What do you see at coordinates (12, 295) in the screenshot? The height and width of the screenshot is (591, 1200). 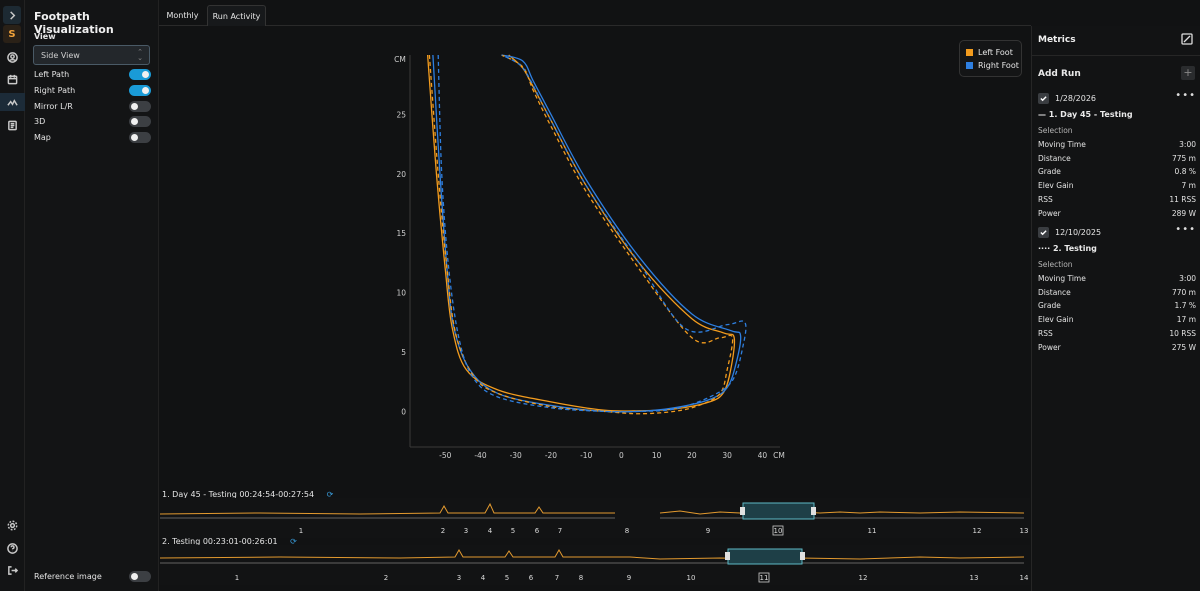 I see `icon-rail: S` at bounding box center [12, 295].